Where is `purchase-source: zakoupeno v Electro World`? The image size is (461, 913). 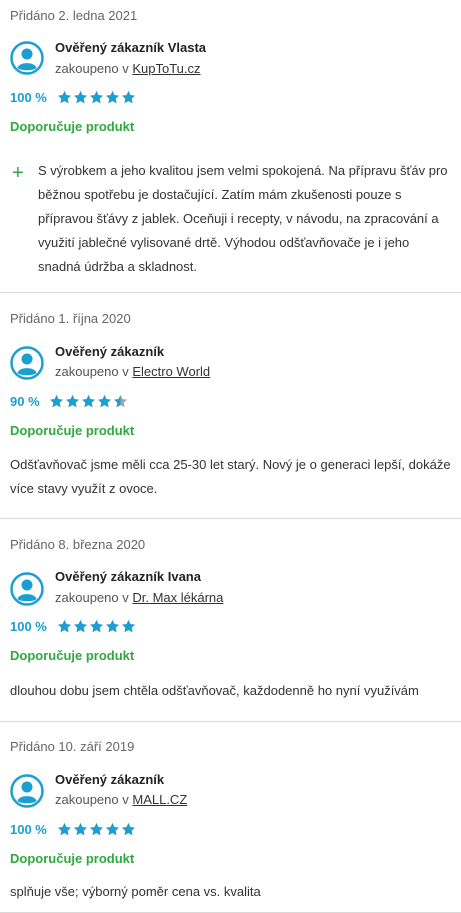 purchase-source: zakoupeno v Electro World is located at coordinates (132, 371).